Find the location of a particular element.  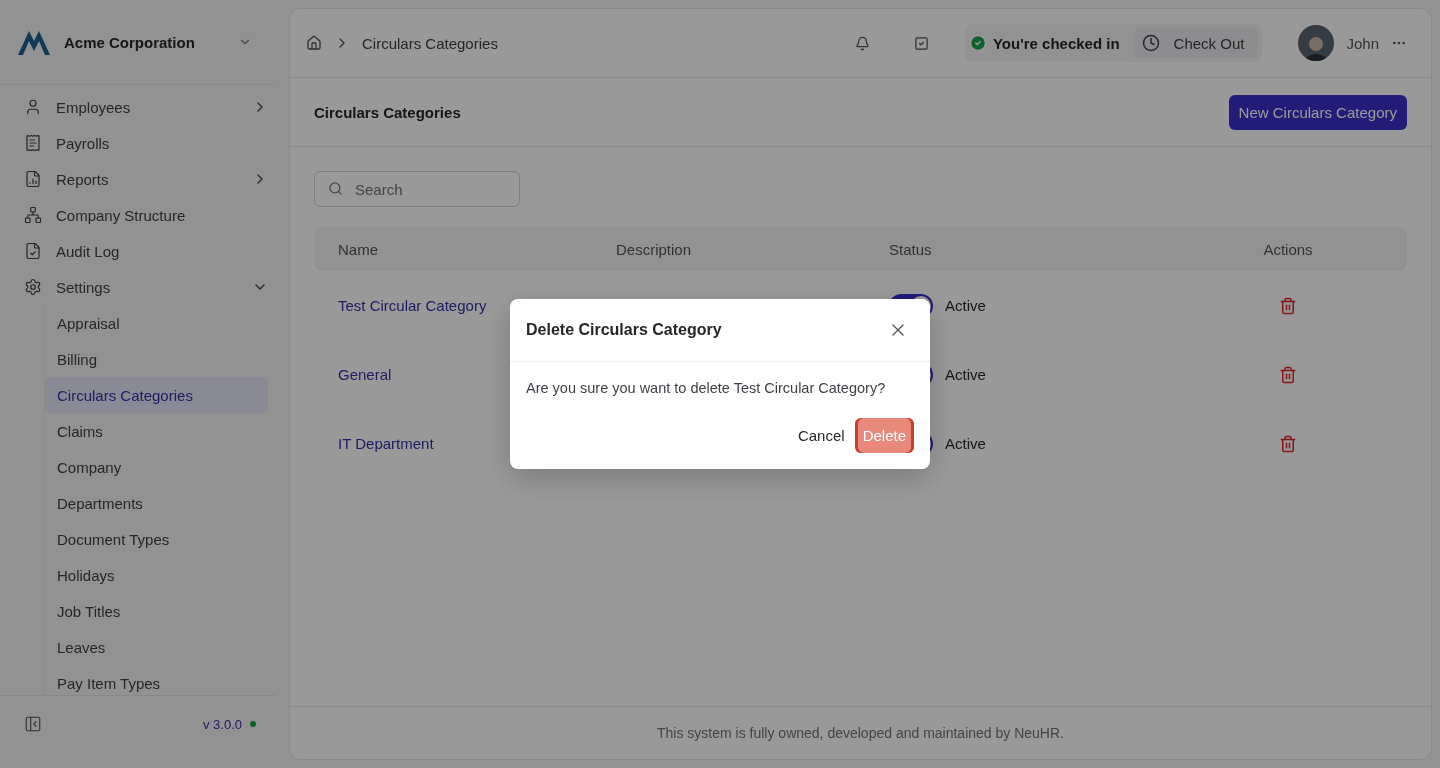

receipt-icon is located at coordinates (33, 143).